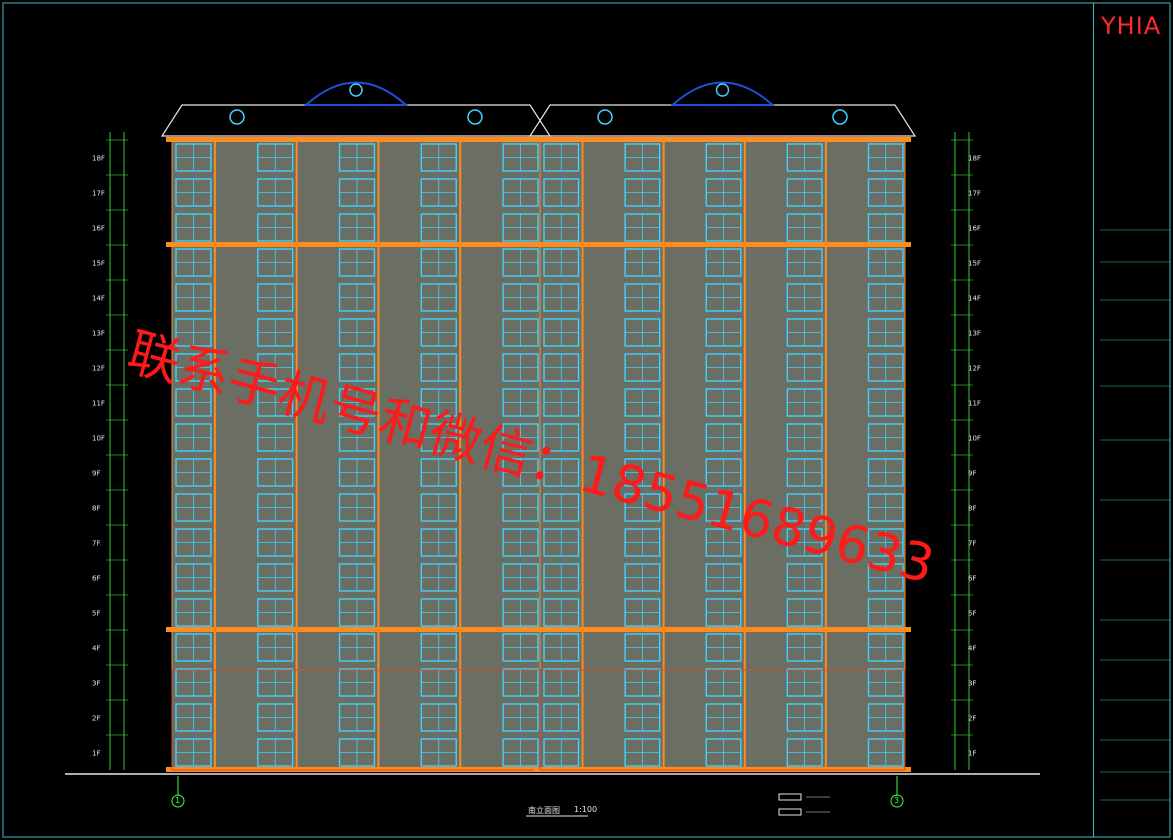 The height and width of the screenshot is (840, 1173). I want to click on axis-label-left: 1, so click(178, 800).